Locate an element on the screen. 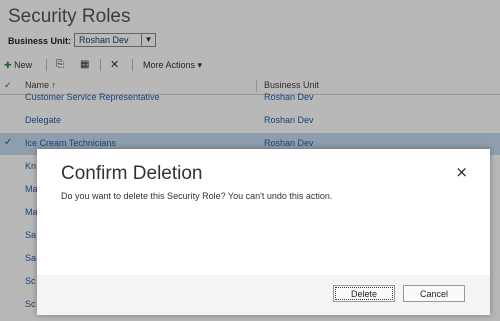 The width and height of the screenshot is (500, 321). dialog-footer: Delete Cancel is located at coordinates (263, 295).